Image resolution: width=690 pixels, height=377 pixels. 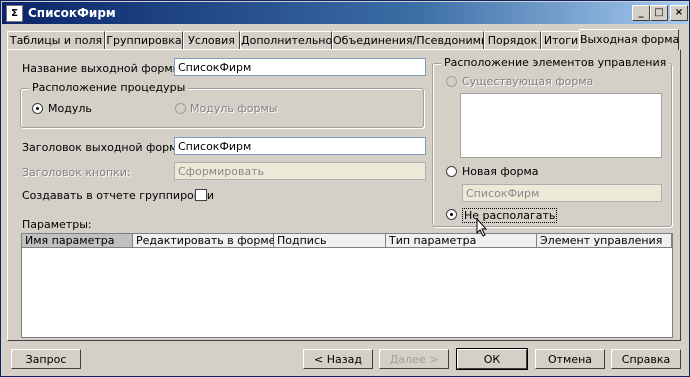 I want to click on maximize-icon: □, so click(x=659, y=13).